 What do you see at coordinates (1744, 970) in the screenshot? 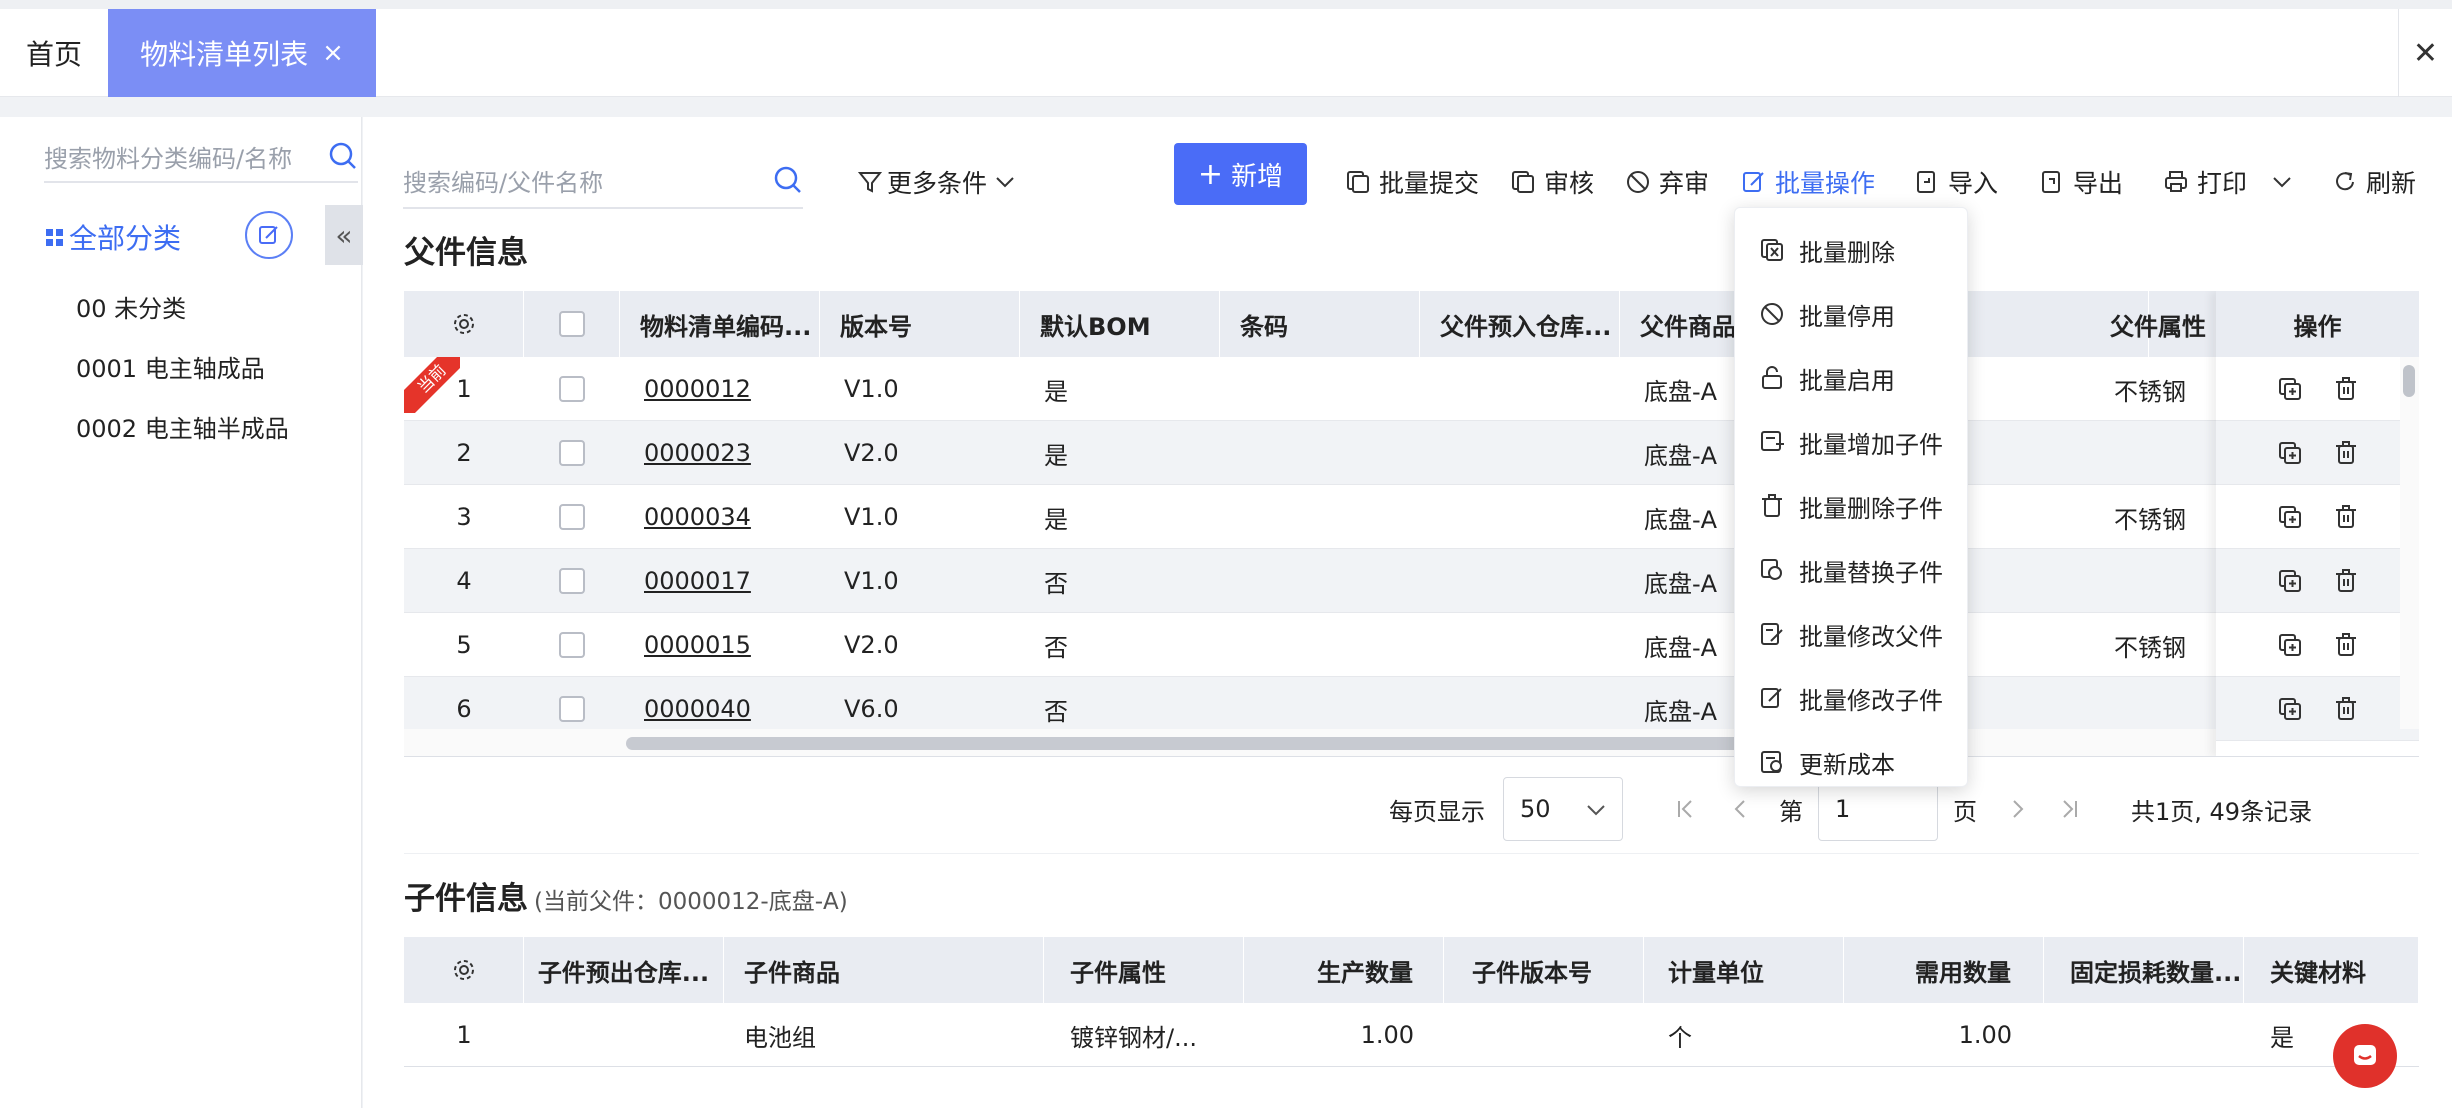
I see `column-header: 计量单位` at bounding box center [1744, 970].